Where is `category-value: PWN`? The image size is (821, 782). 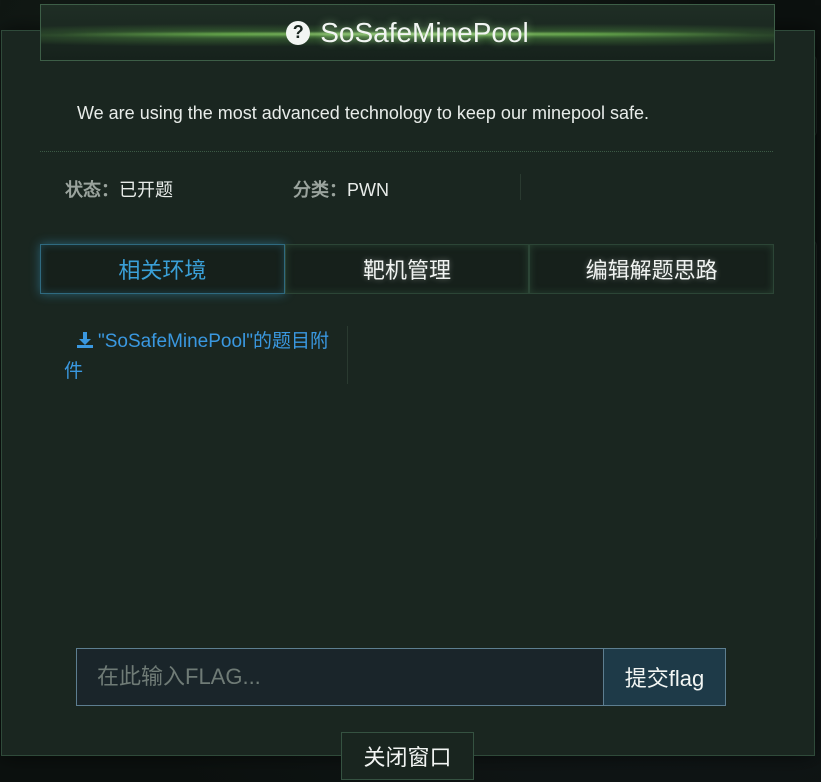
category-value: PWN is located at coordinates (368, 190).